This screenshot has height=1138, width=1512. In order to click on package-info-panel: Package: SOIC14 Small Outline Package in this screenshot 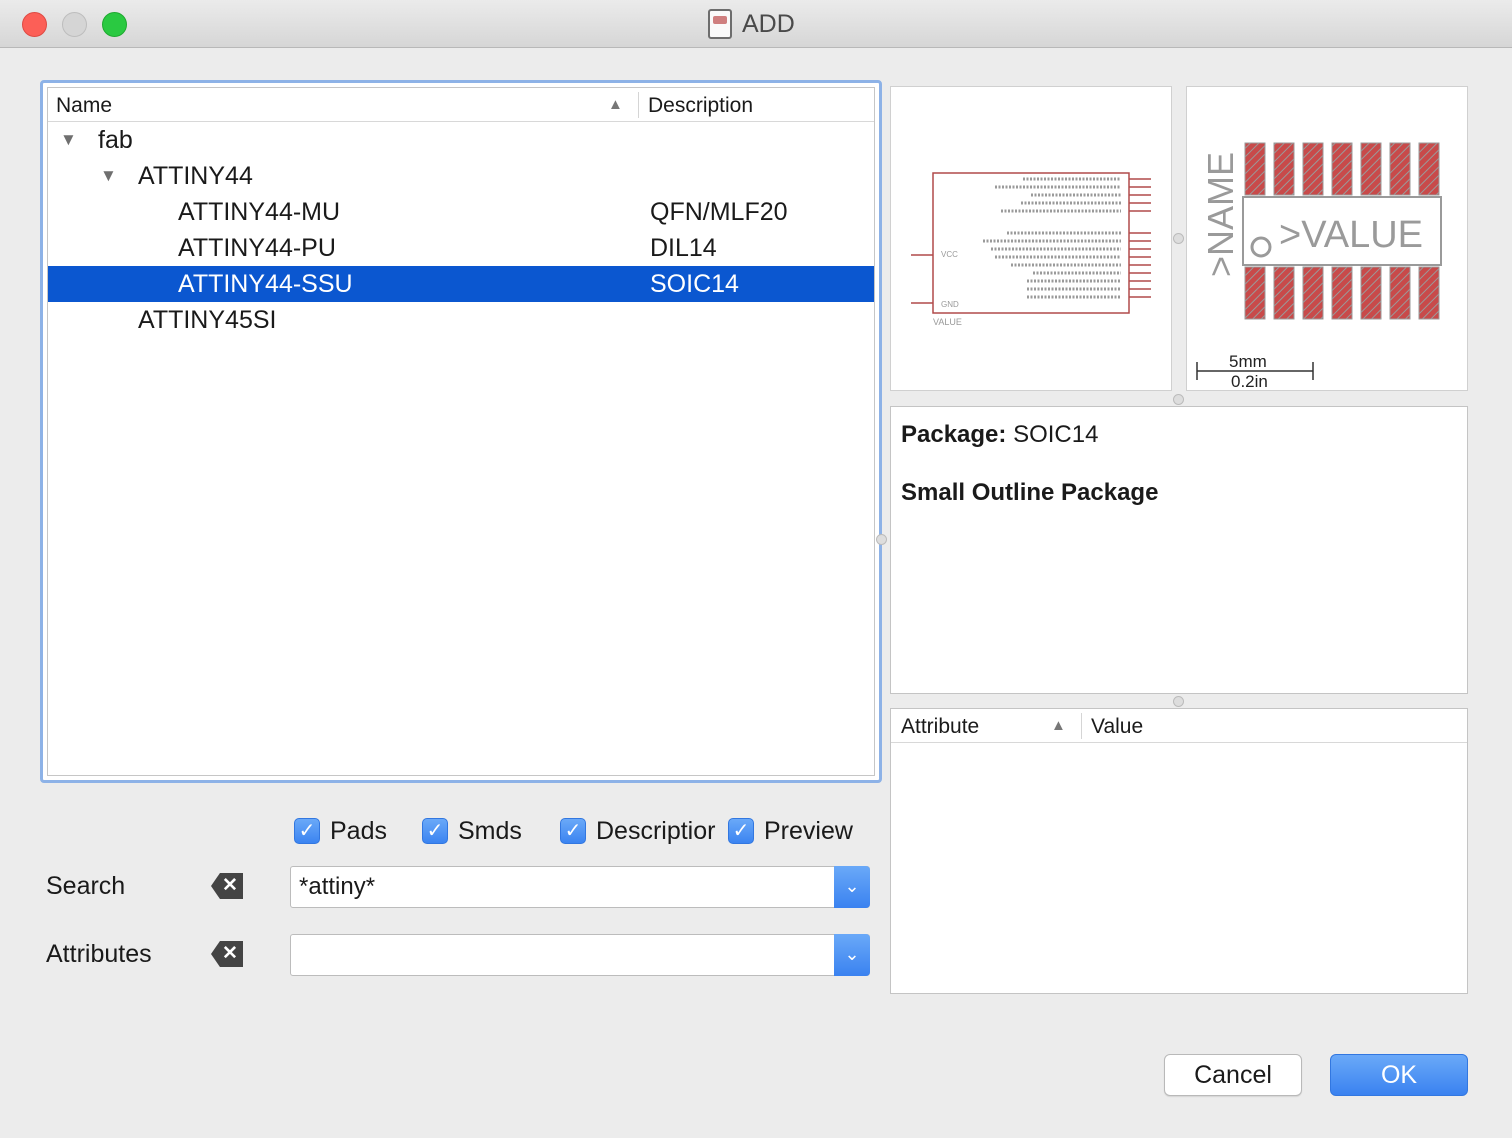, I will do `click(1179, 550)`.